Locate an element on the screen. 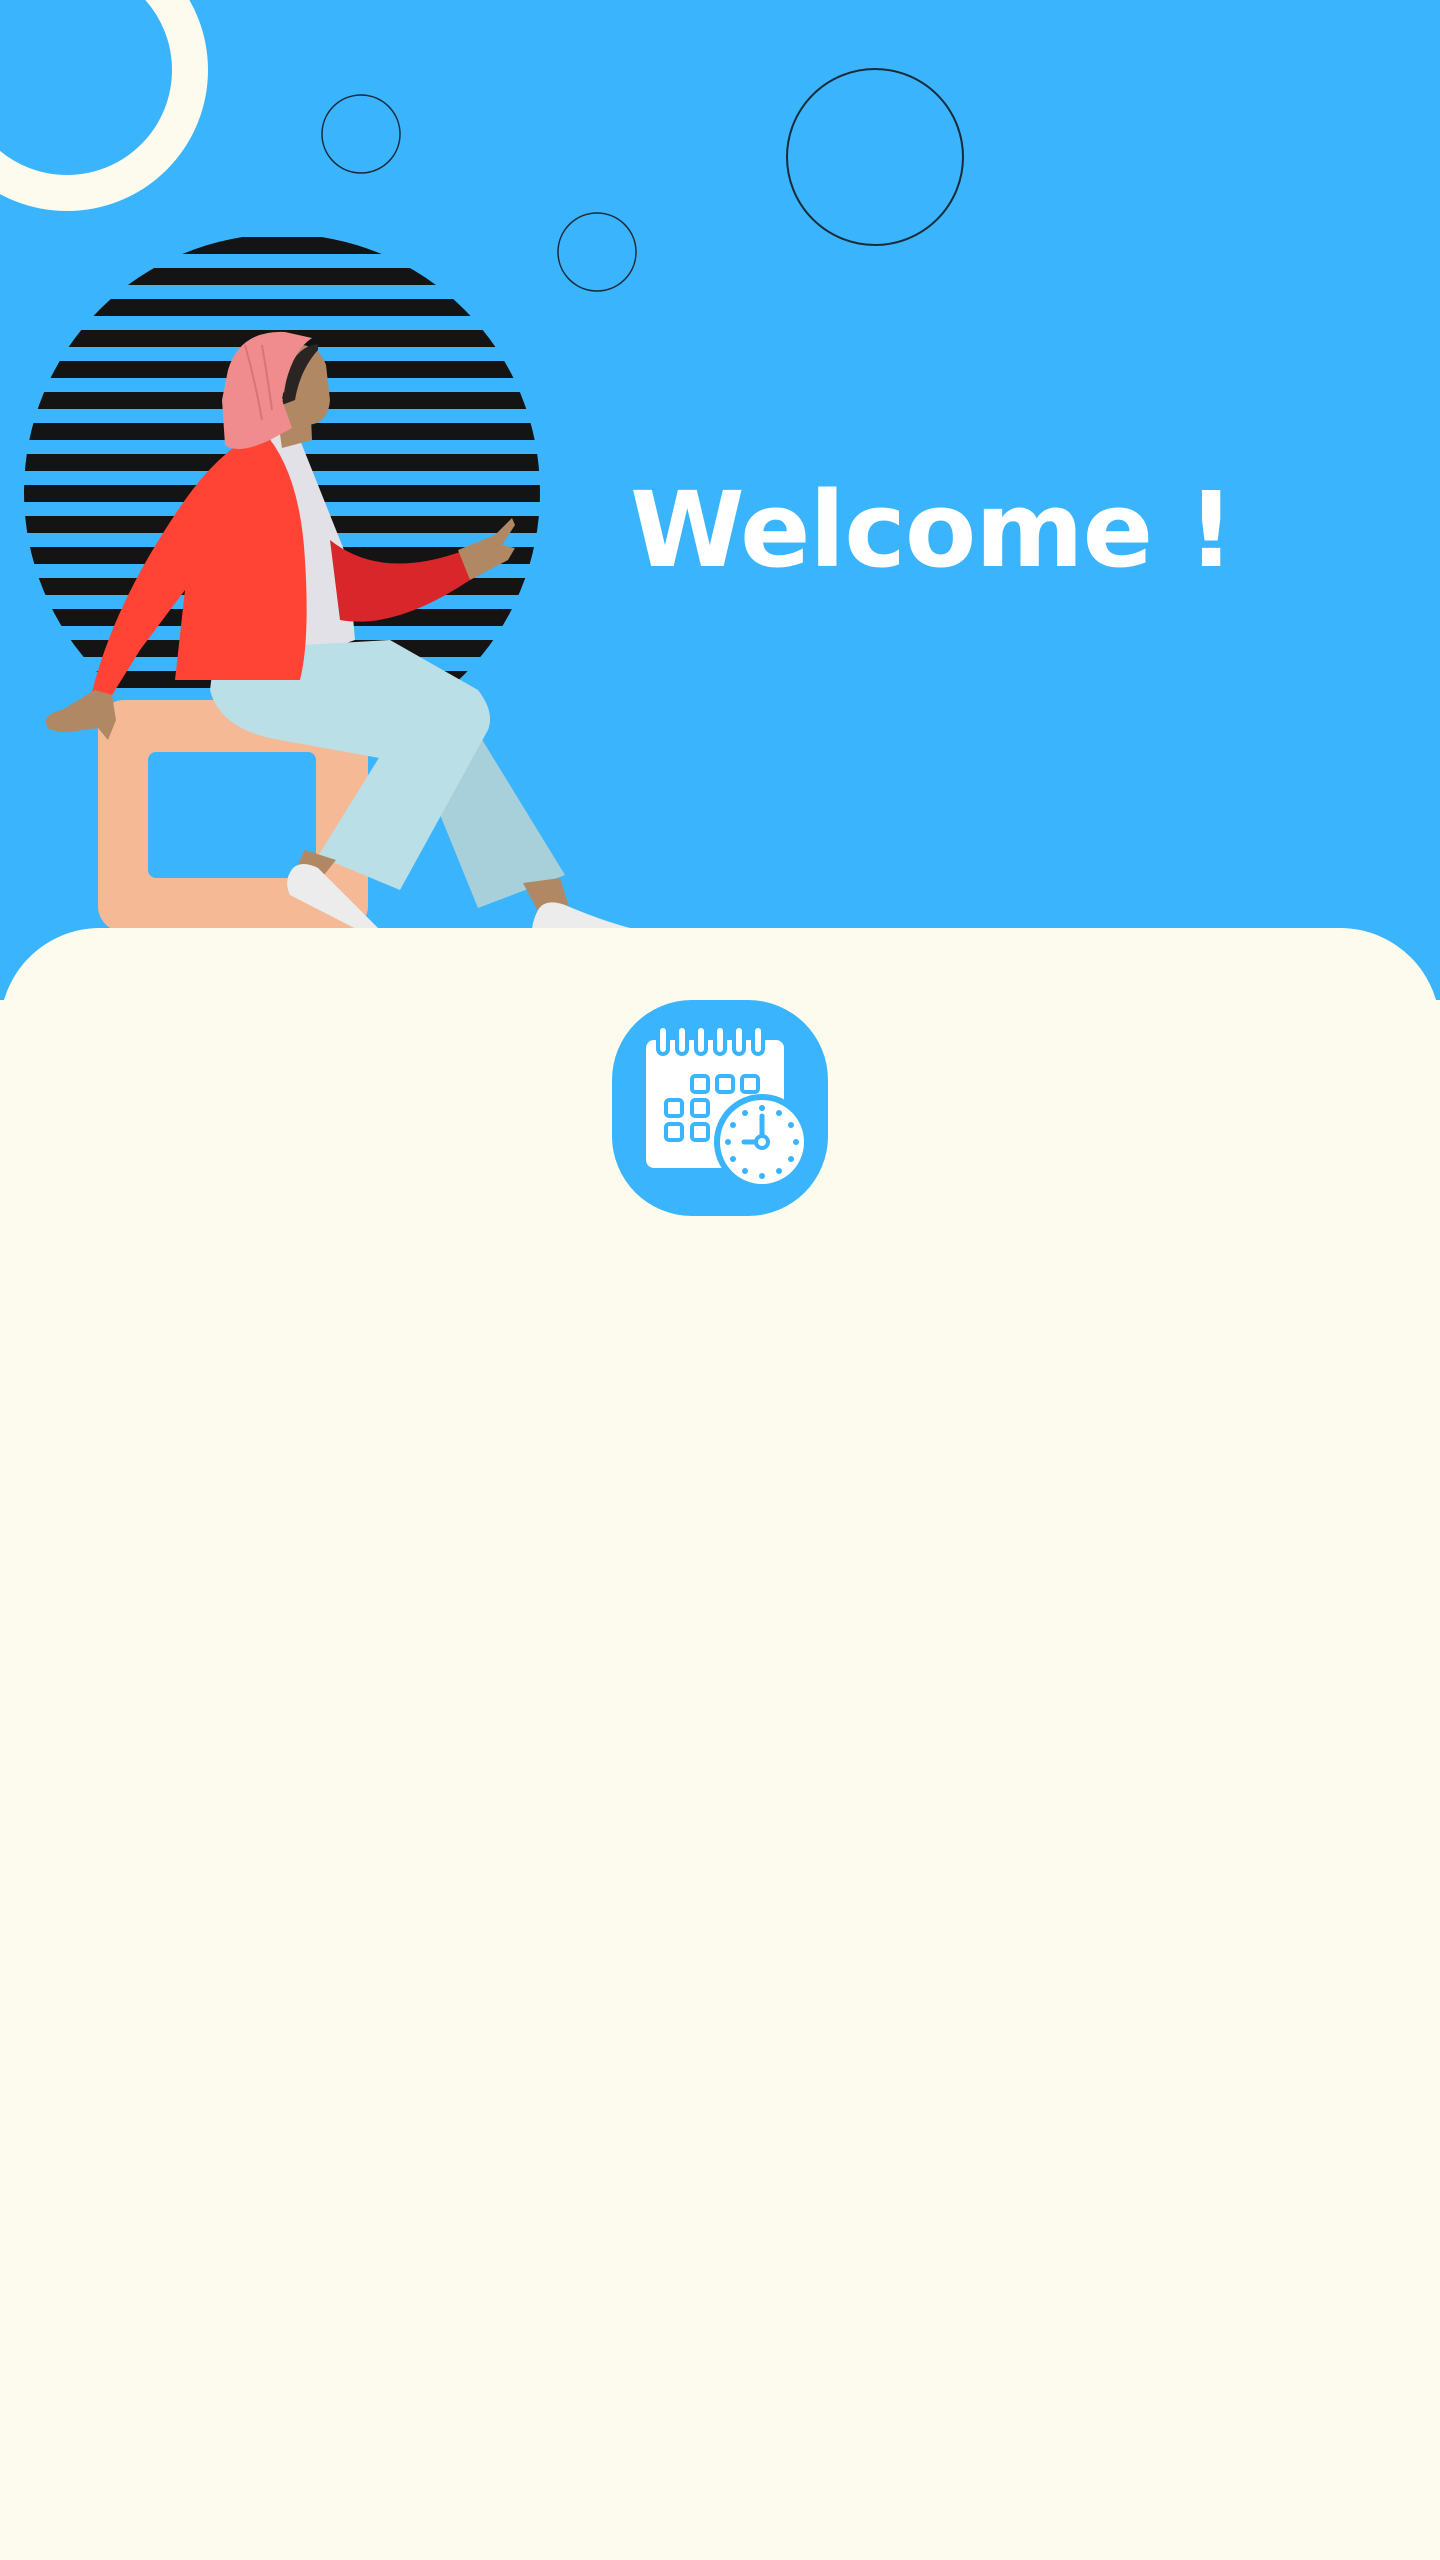  app-logo is located at coordinates (720, 1108).